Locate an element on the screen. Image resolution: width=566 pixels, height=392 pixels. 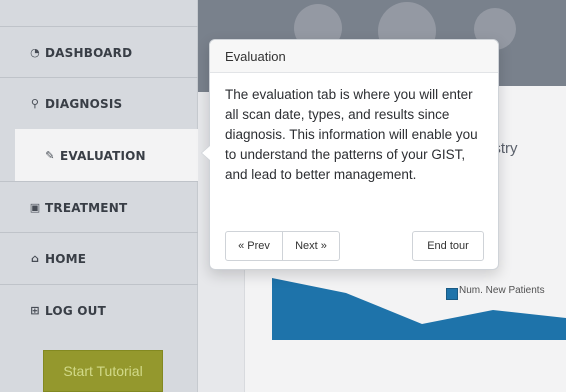
popover-arrow-fill is located at coordinates (206, 153).